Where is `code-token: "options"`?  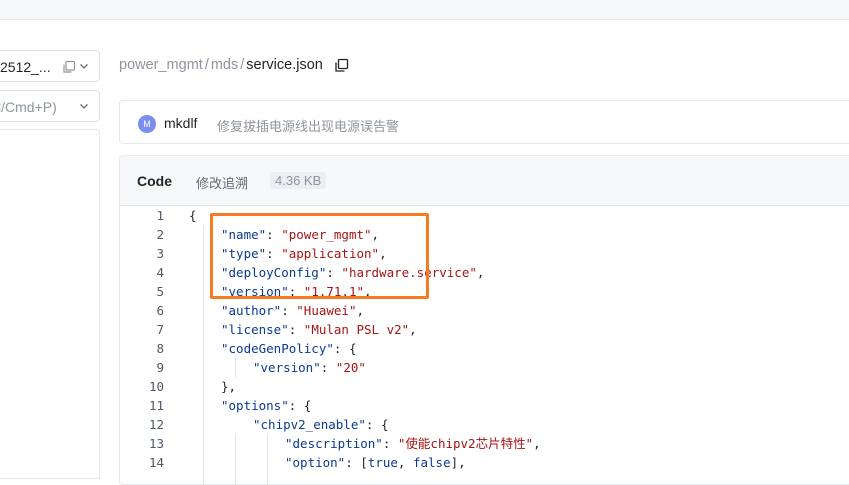
code-token: "options" is located at coordinates (255, 405).